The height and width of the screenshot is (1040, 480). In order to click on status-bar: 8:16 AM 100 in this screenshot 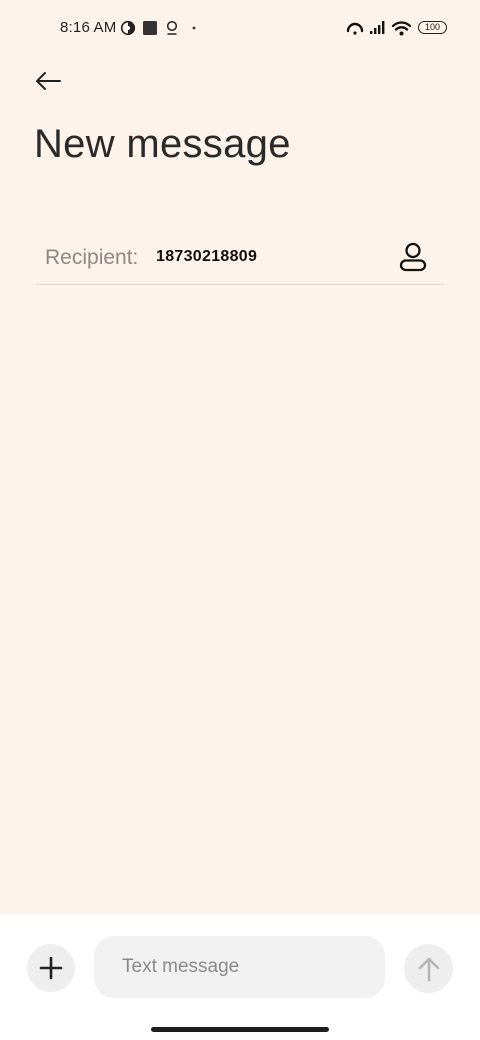, I will do `click(240, 28)`.